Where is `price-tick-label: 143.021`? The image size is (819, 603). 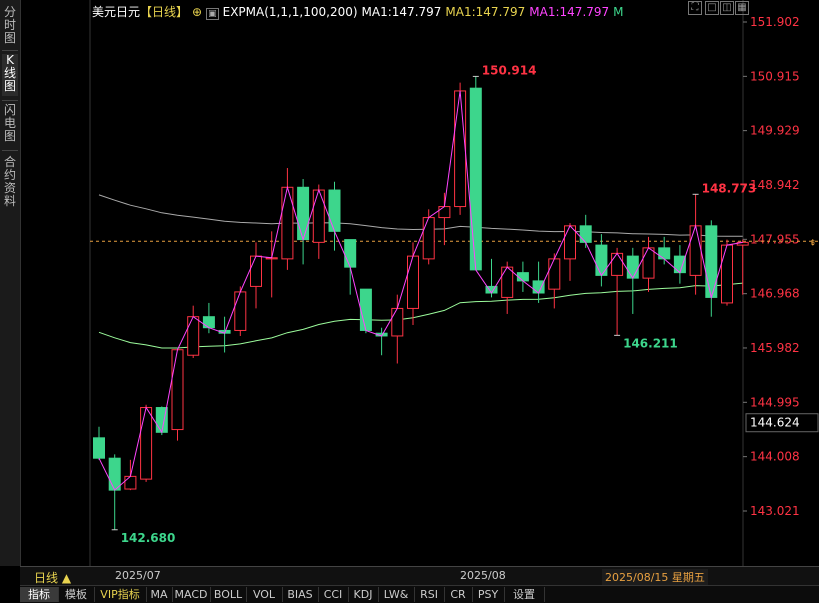
price-tick-label: 143.021 is located at coordinates (775, 511).